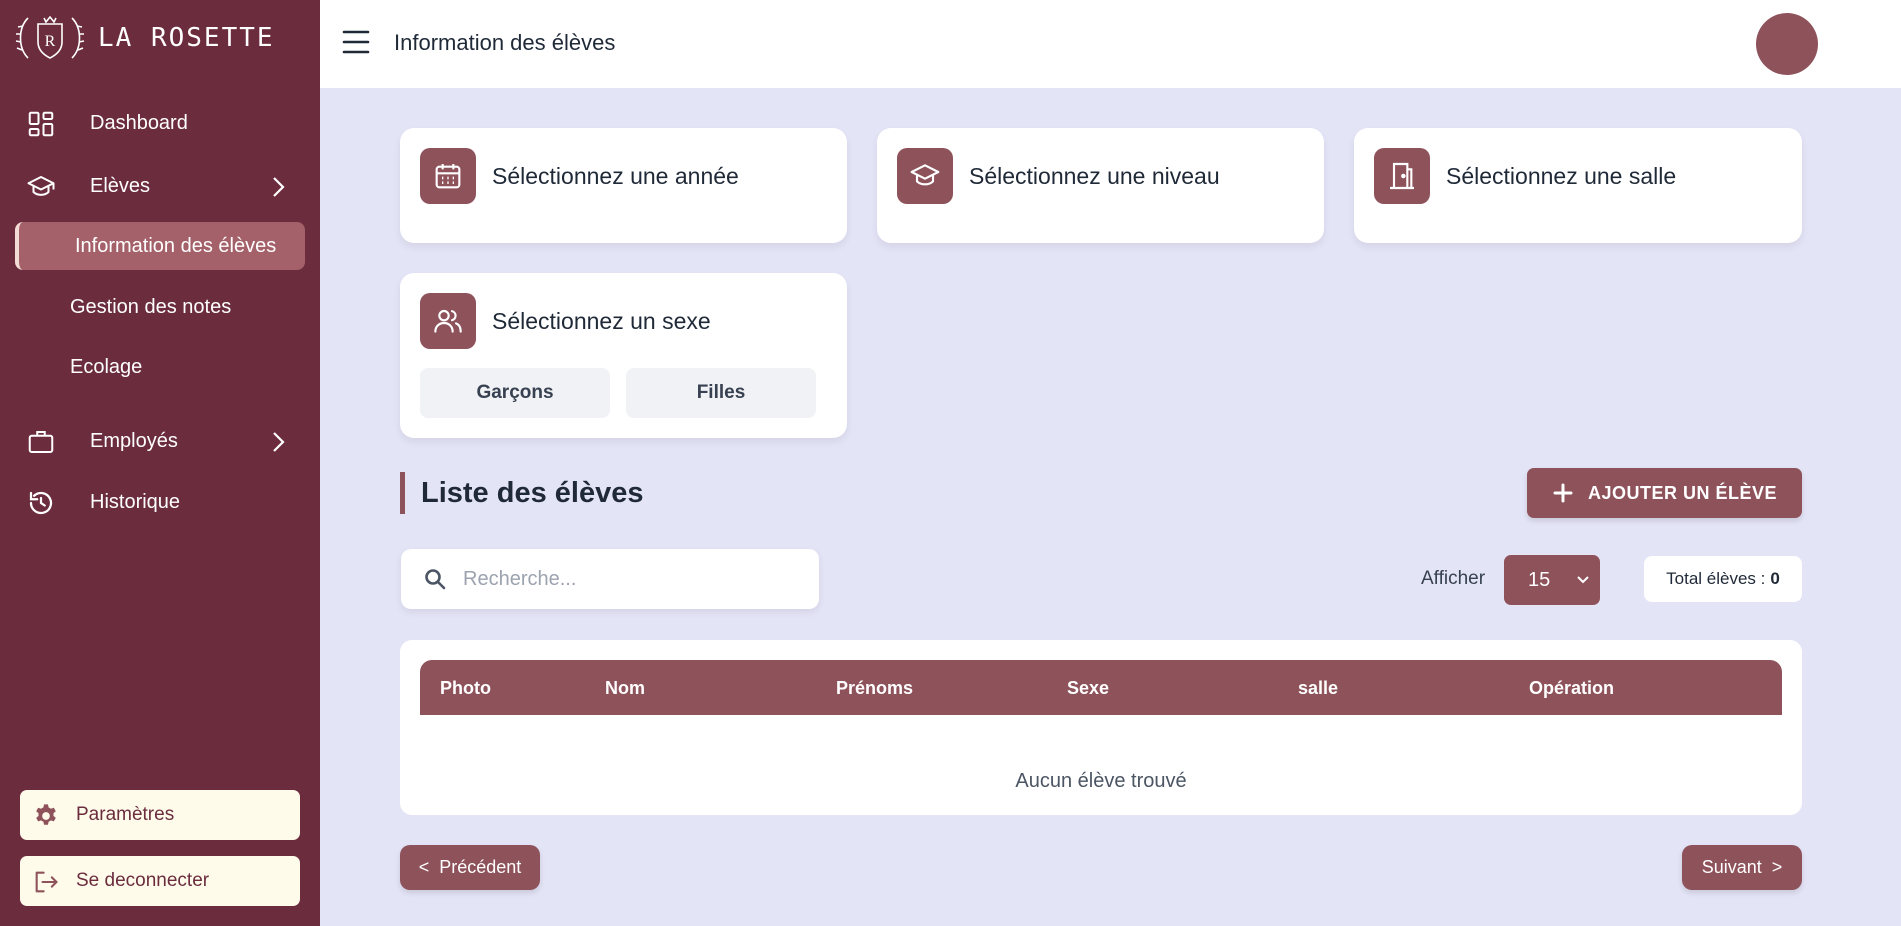 This screenshot has width=1901, height=926. I want to click on dashboard-grid-icon, so click(41, 124).